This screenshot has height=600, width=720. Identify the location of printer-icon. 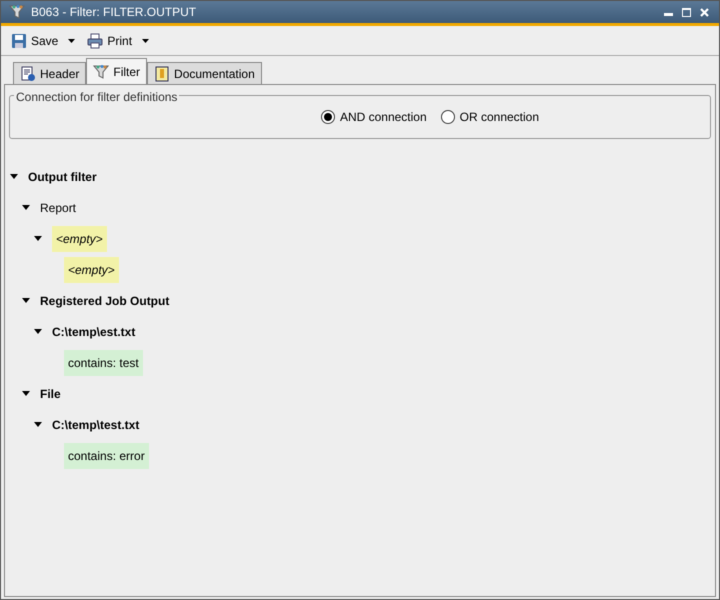
(95, 40).